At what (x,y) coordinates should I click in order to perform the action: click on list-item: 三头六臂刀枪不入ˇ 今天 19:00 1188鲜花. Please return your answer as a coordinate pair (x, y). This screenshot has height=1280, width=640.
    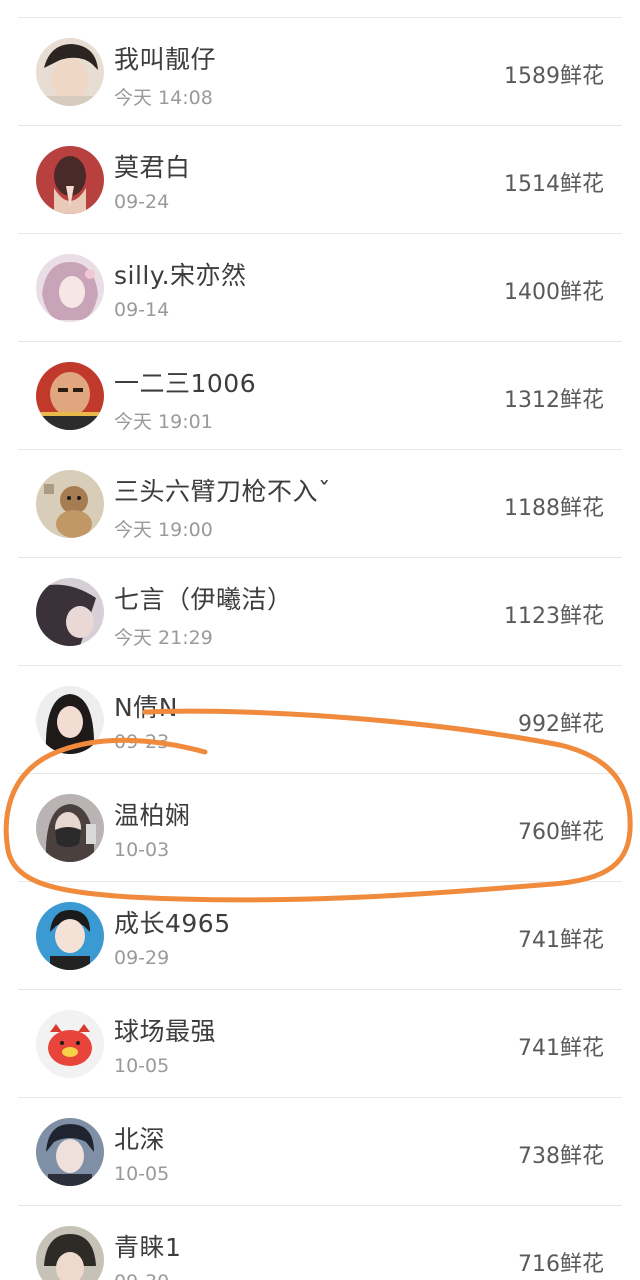
    Looking at the image, I should click on (320, 504).